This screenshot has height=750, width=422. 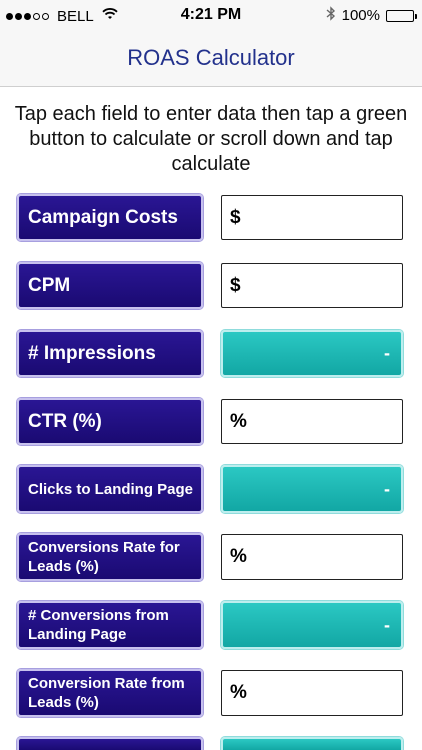 I want to click on campaign-costs-label-button: Campaign Costs, so click(x=110, y=217).